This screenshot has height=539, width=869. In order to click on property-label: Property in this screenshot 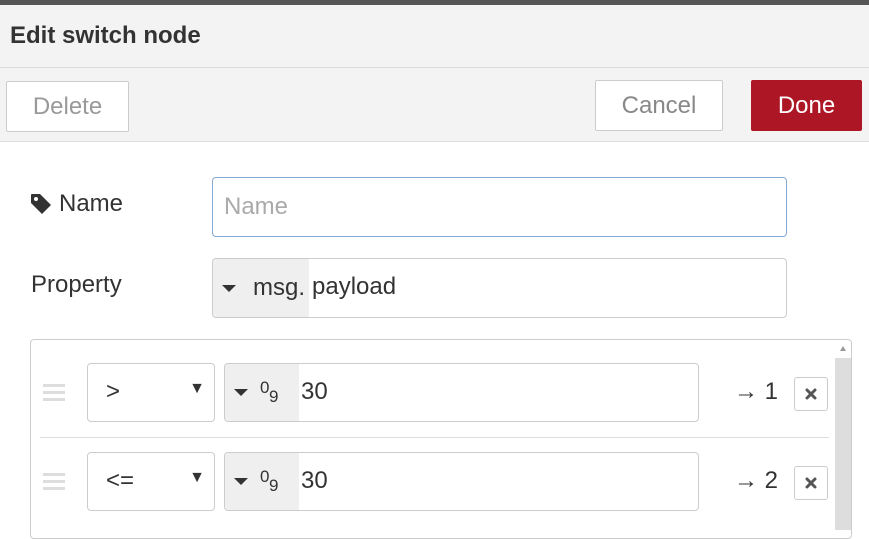, I will do `click(76, 284)`.